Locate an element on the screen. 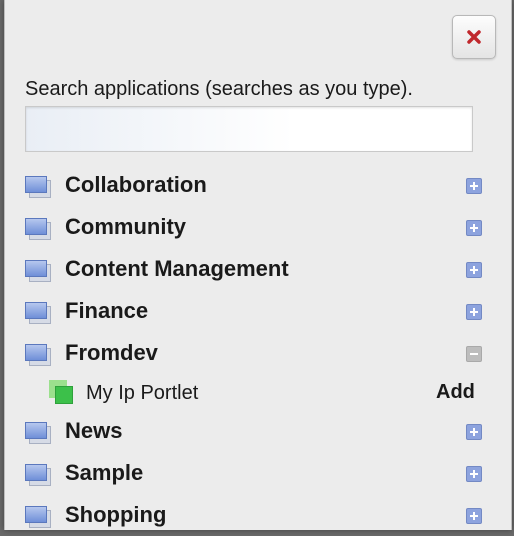 This screenshot has width=514, height=536. category-row: Community is located at coordinates (258, 227).